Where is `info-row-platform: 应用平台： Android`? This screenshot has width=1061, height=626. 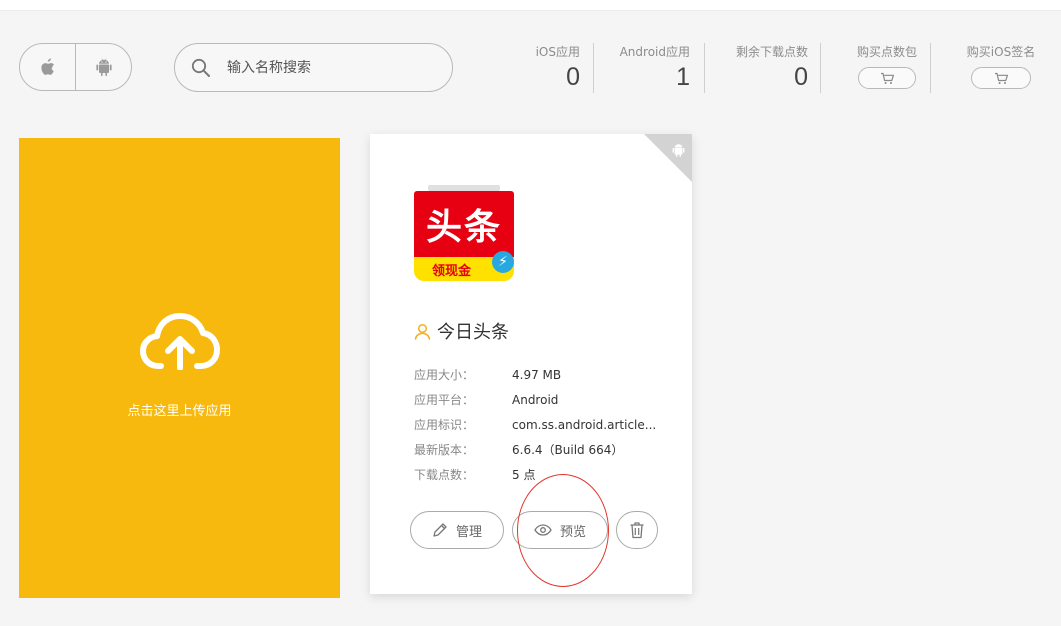
info-row-platform: 应用平台： Android is located at coordinates (535, 399).